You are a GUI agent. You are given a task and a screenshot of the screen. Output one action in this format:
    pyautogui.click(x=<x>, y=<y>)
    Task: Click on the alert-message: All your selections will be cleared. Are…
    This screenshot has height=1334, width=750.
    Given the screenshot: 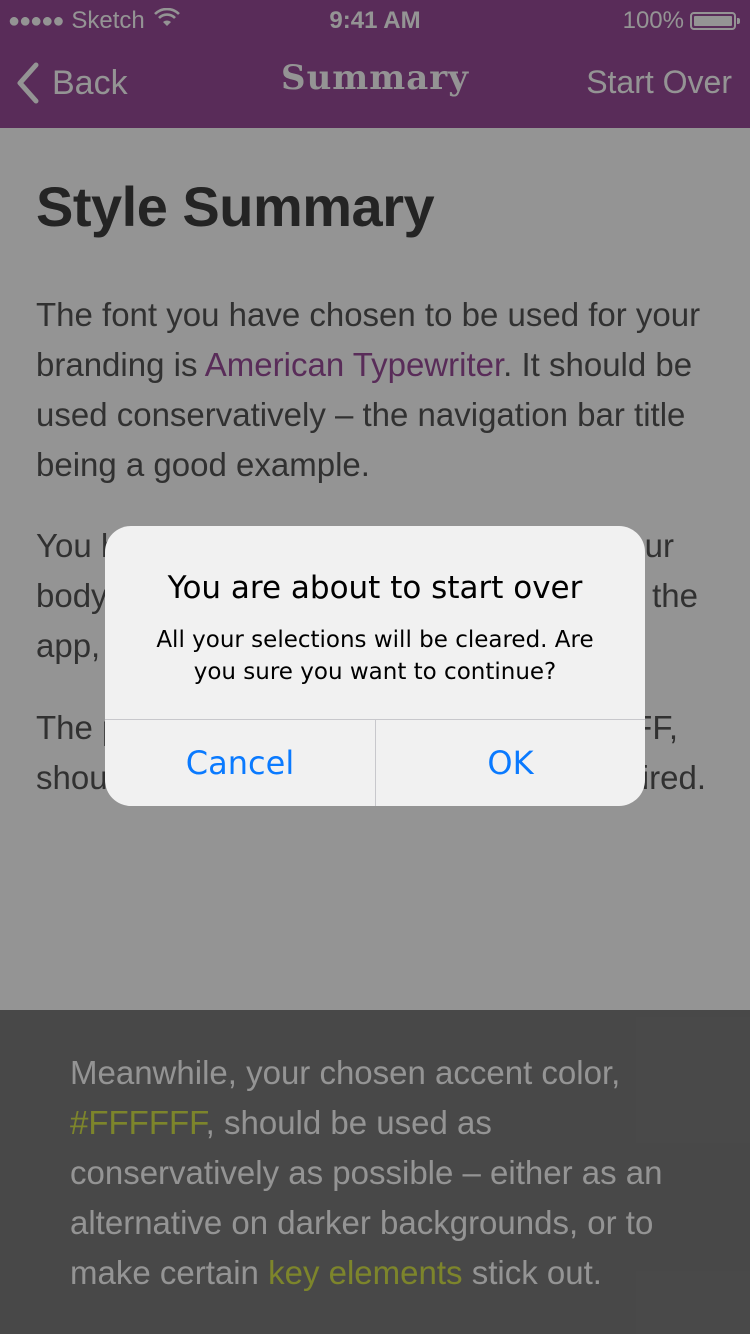 What is the action you would take?
    pyautogui.click(x=375, y=656)
    